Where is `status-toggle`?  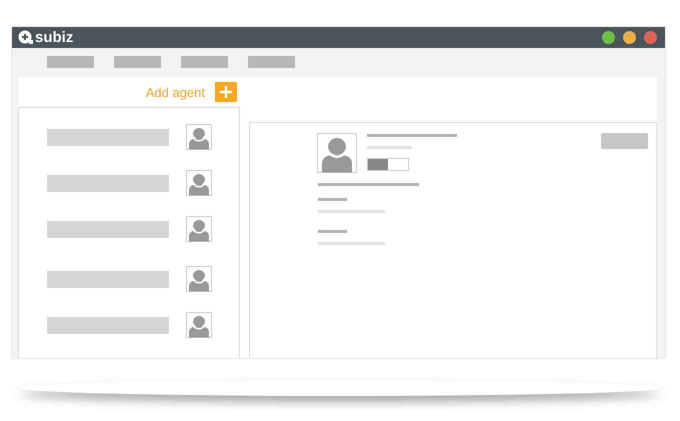
status-toggle is located at coordinates (388, 164).